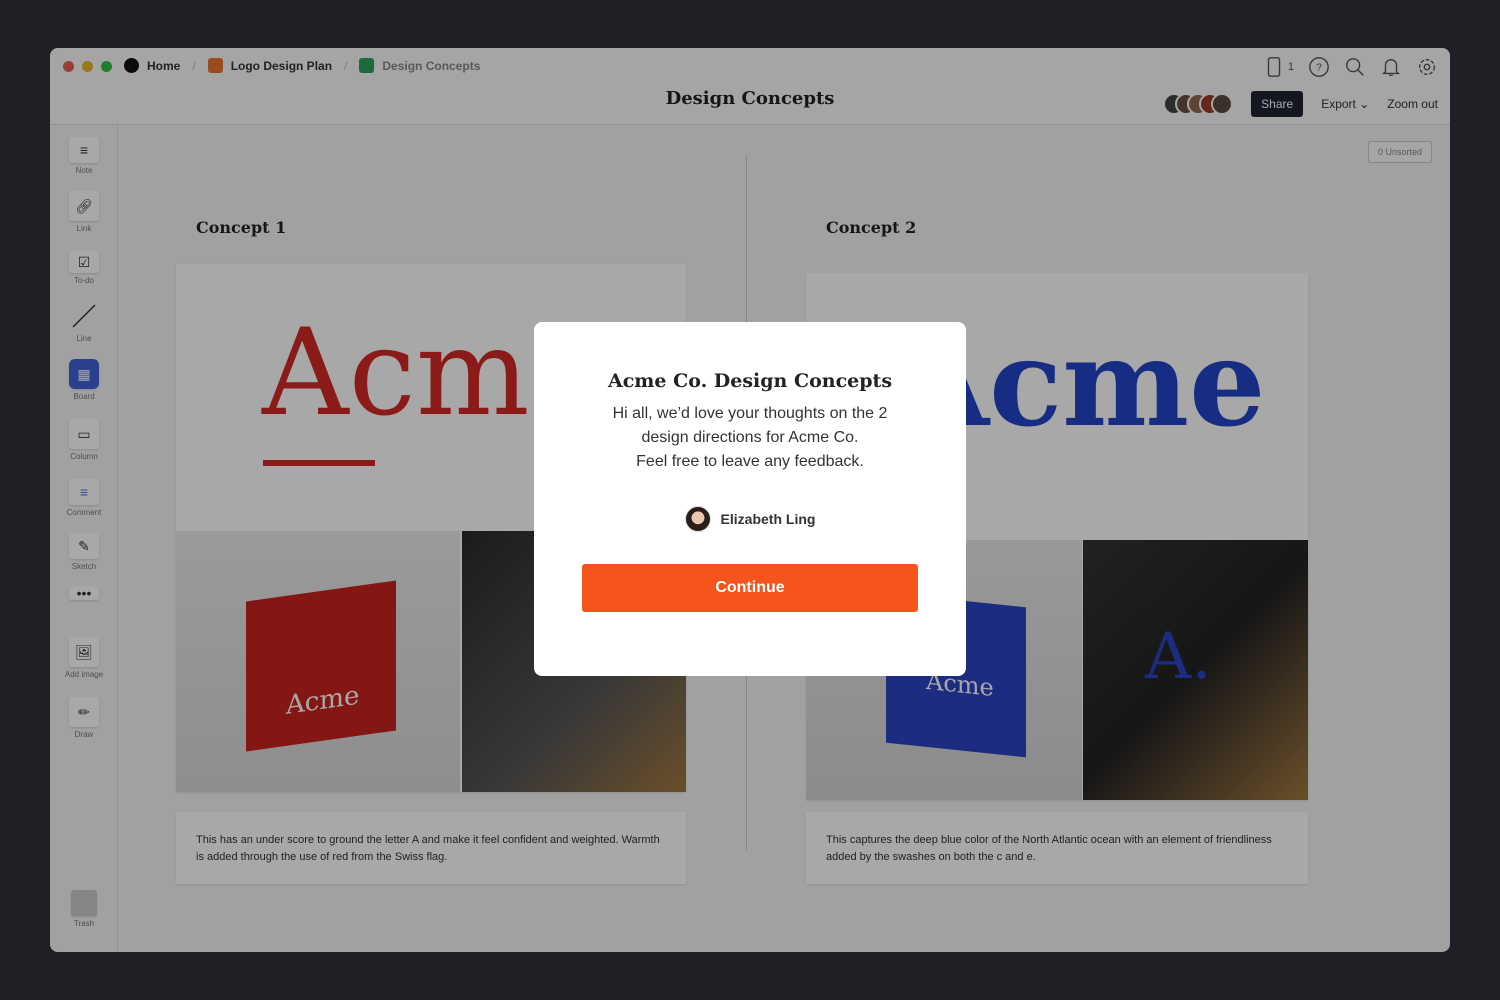  What do you see at coordinates (697, 519) in the screenshot?
I see `avatar` at bounding box center [697, 519].